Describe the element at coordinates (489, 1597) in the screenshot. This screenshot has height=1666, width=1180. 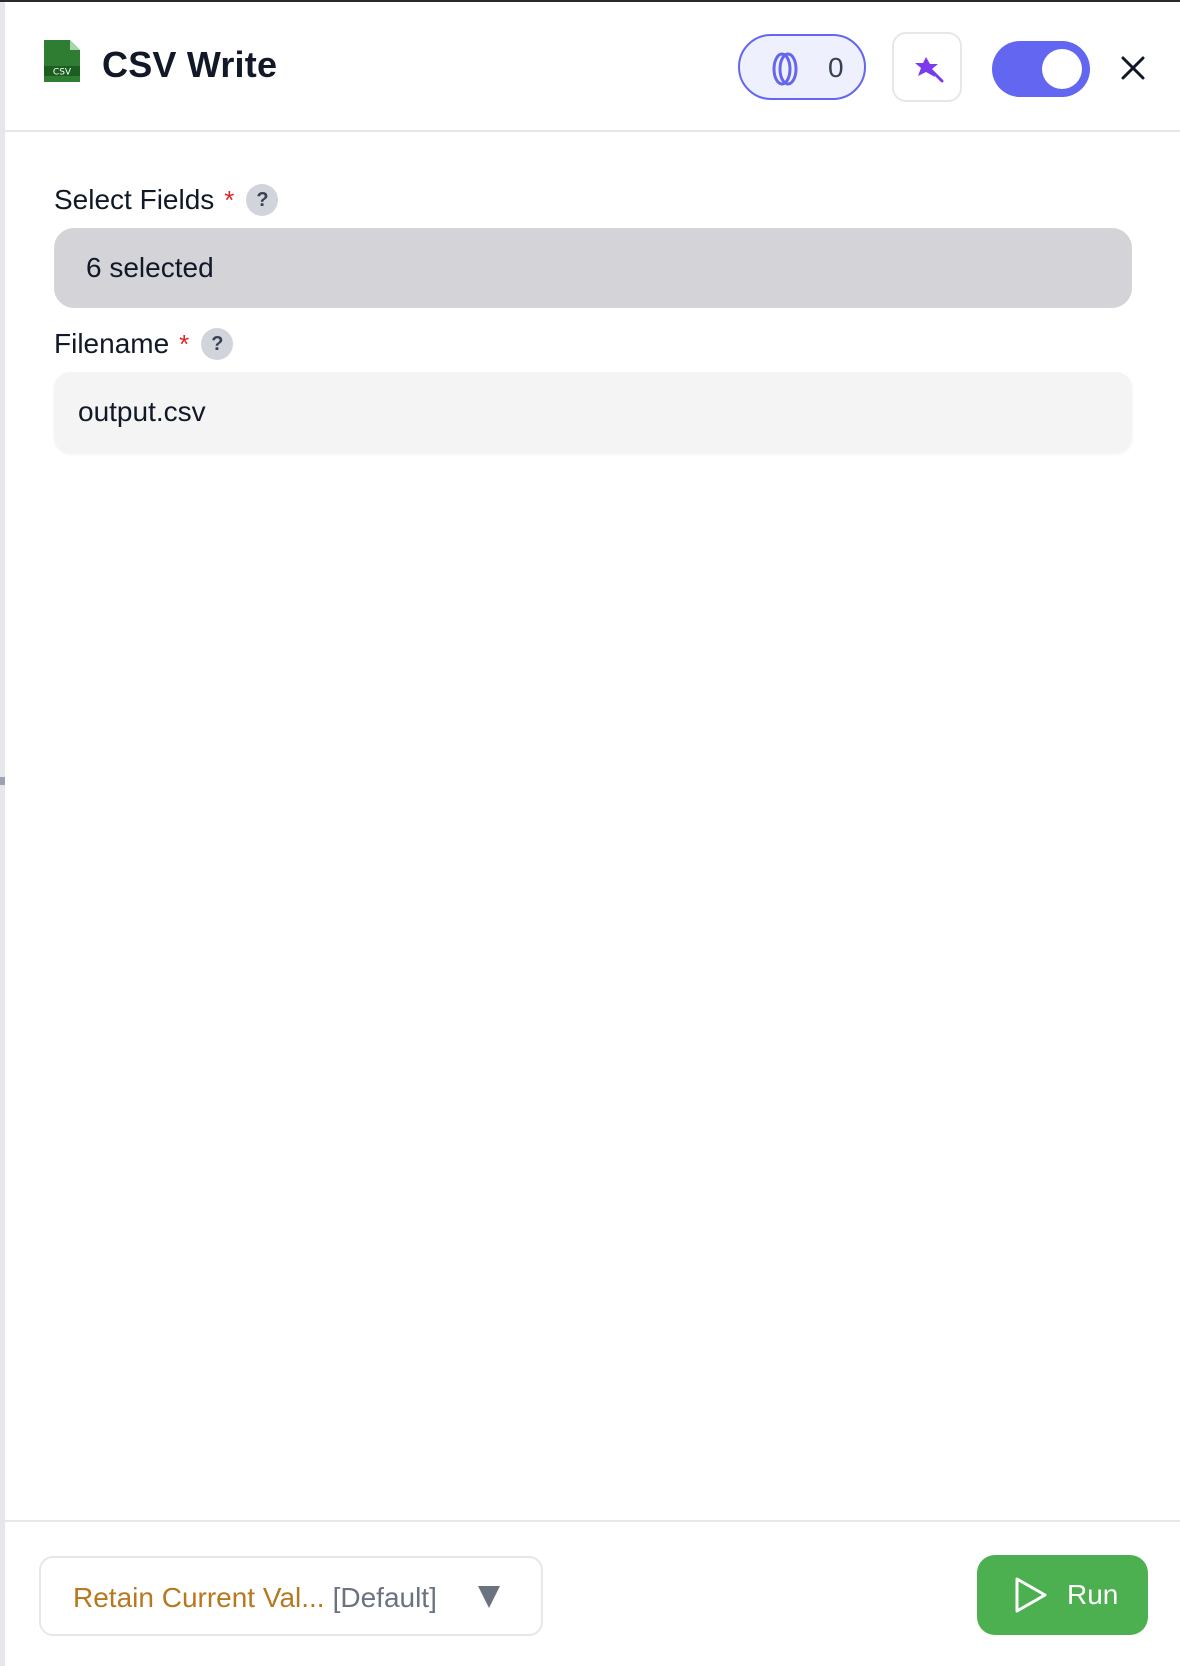
I see `chevron-down-icon` at that location.